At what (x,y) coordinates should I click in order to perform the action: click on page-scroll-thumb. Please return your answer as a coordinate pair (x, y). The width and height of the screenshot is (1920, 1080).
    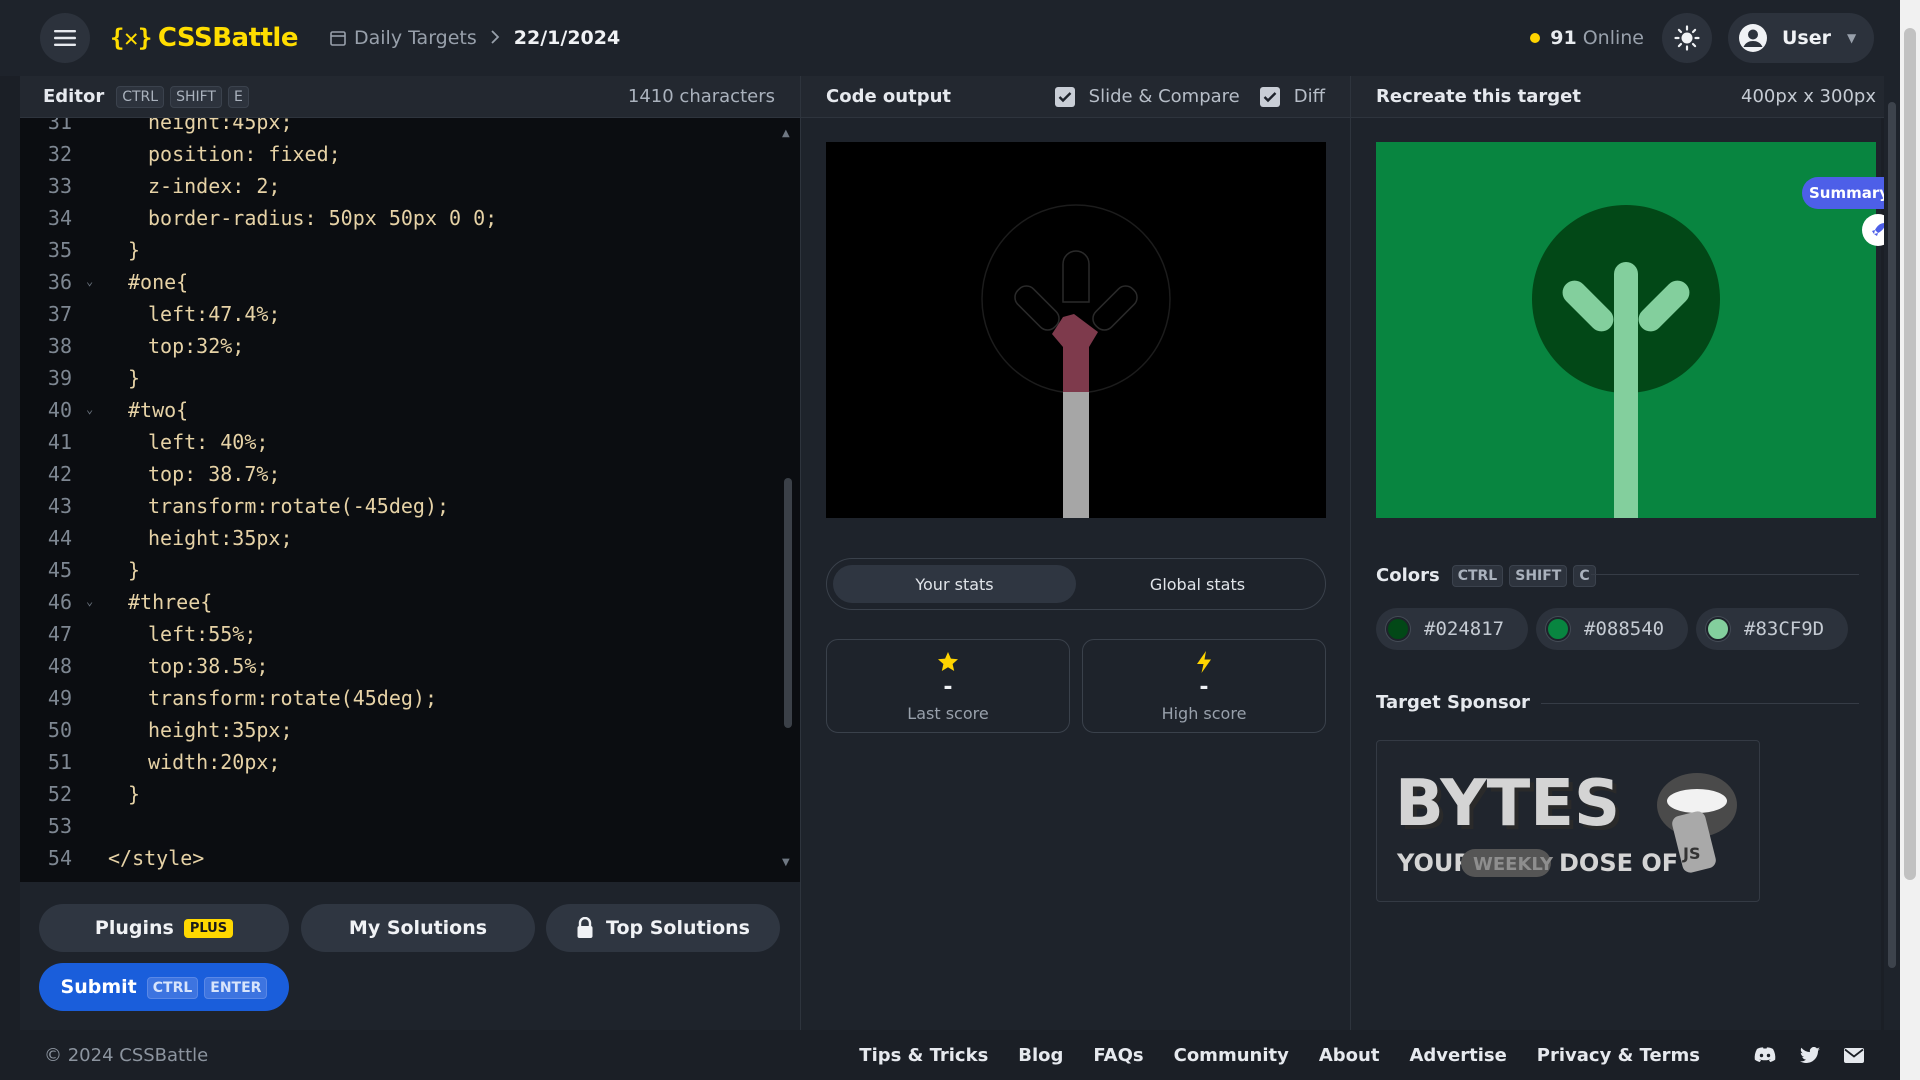
    Looking at the image, I should click on (1910, 454).